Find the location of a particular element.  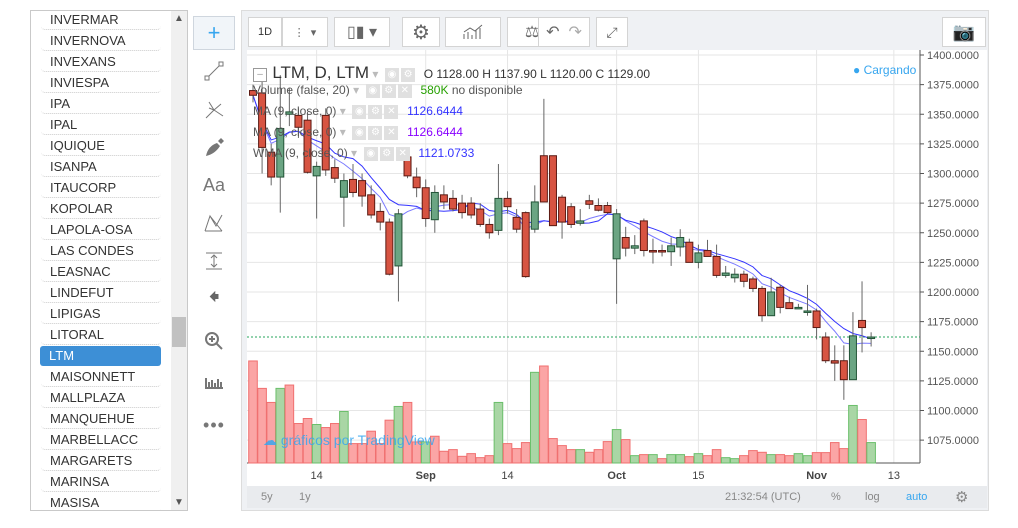

symbol-item: INVERMAR is located at coordinates (101, 20).